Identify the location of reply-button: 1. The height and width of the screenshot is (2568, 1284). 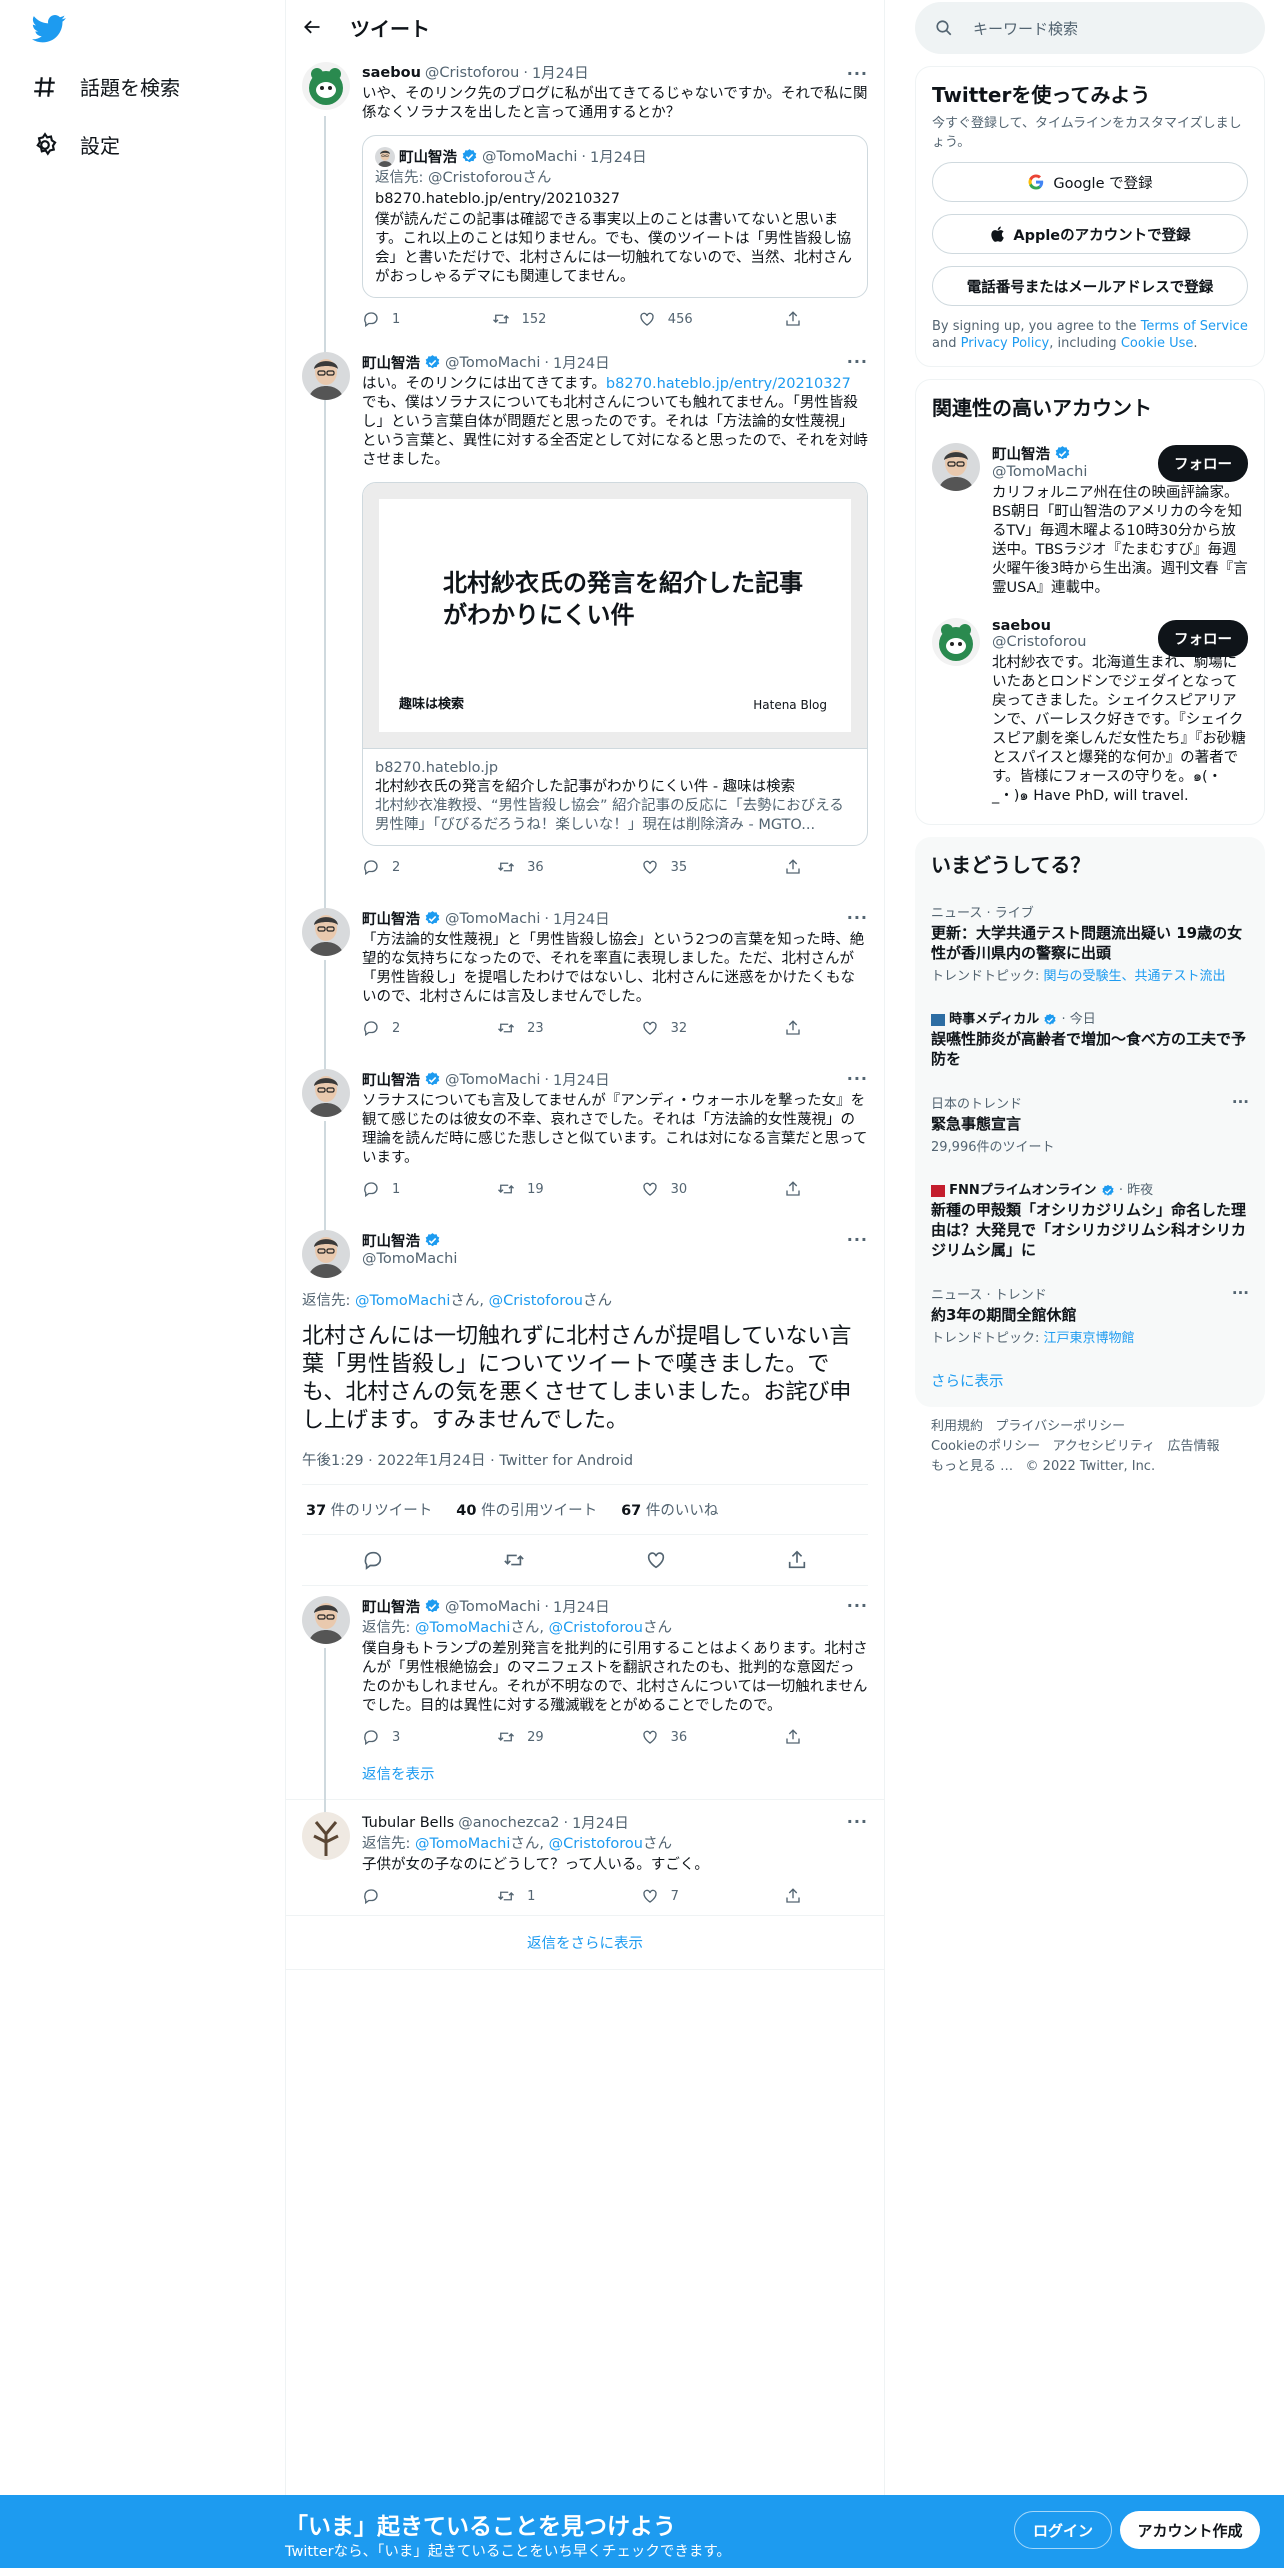
(381, 319).